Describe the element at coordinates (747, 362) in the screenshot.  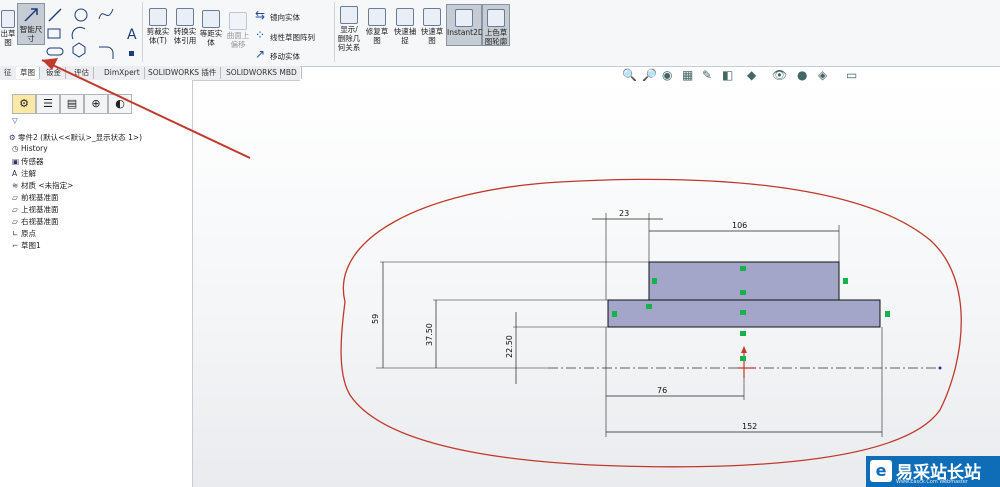
I see `origin-marker` at that location.